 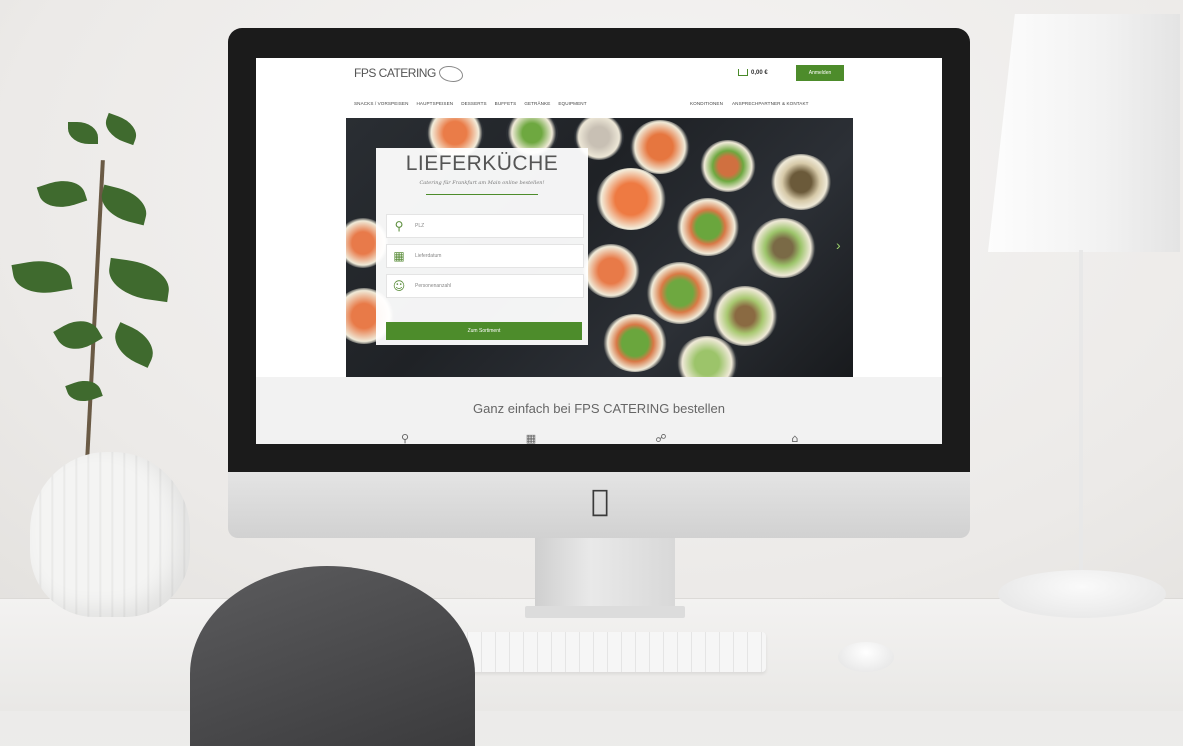 I want to click on guest-count-placeholder: Personenanzahl, so click(x=433, y=286).